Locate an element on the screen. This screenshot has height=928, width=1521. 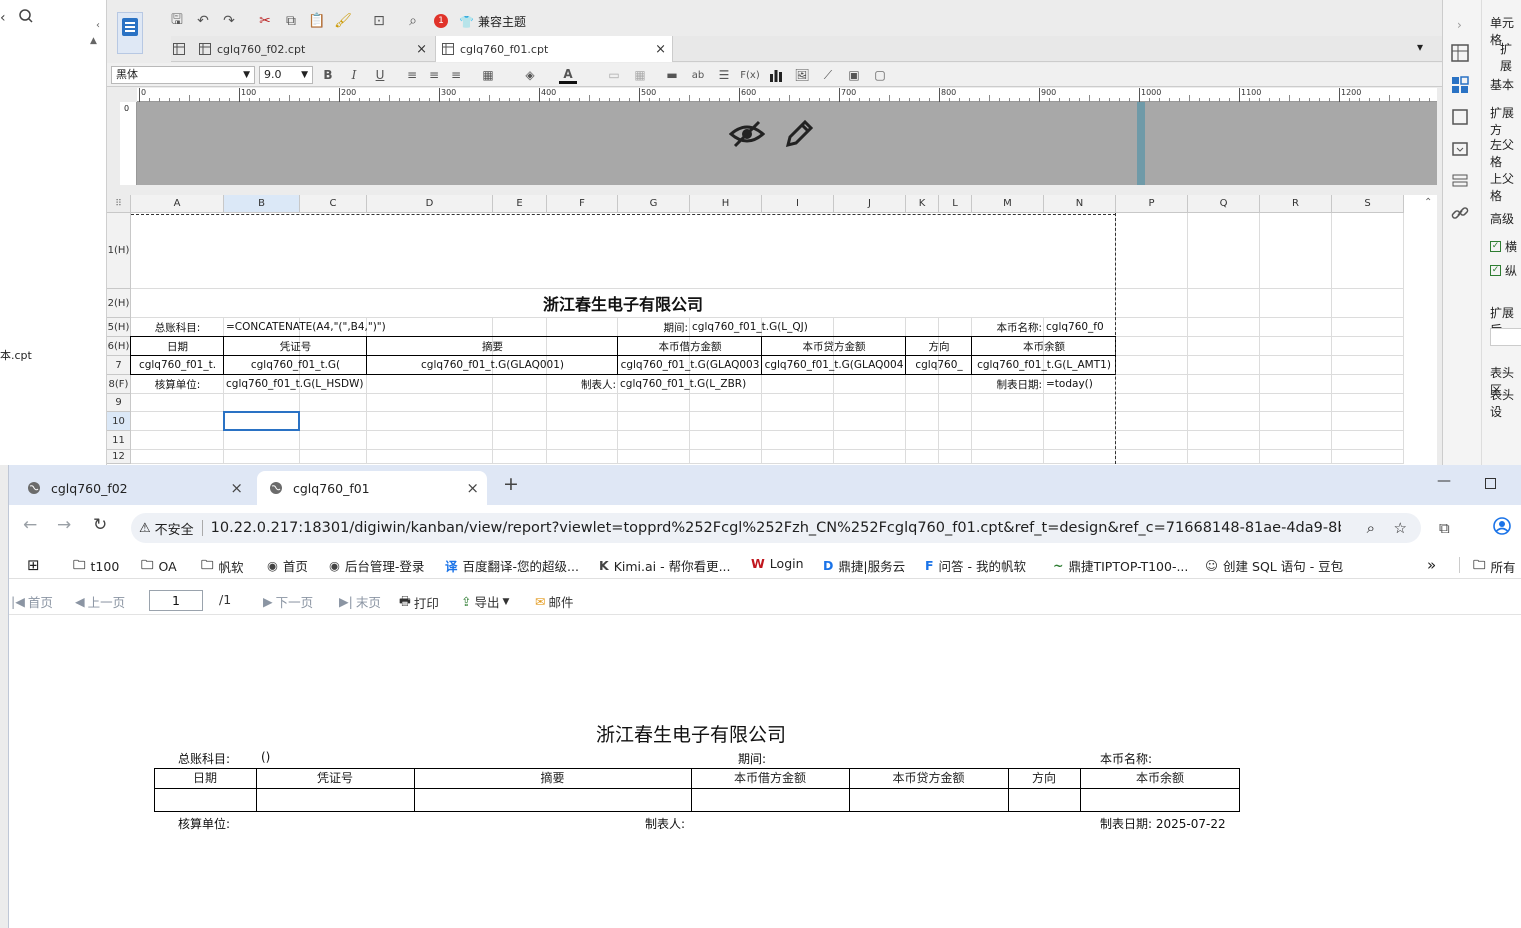
prev-page-button: ◀ 上一页 is located at coordinates (100, 601).